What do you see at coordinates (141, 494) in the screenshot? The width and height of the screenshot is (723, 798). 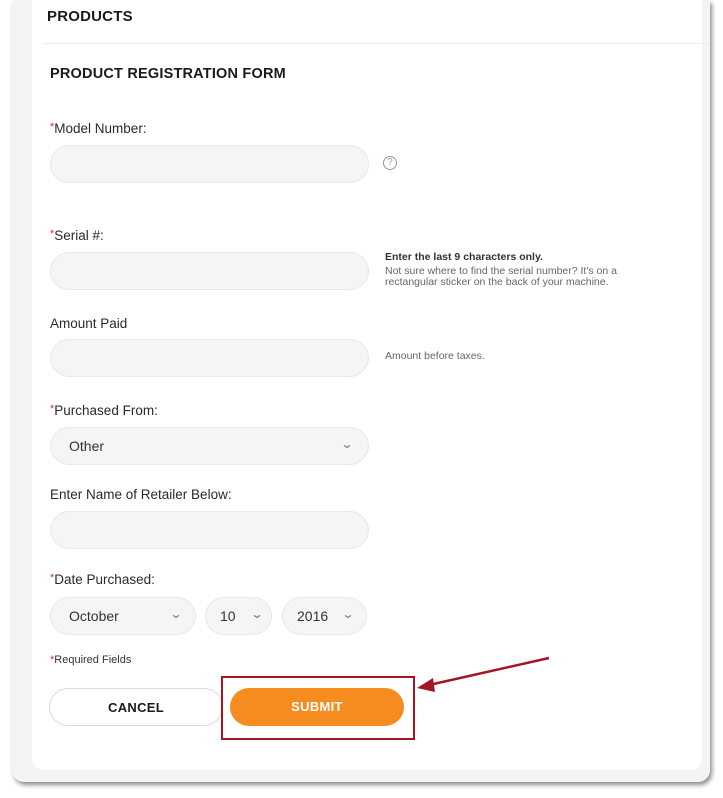 I see `retailer-name-label: Enter Name of Retailer Below:` at bounding box center [141, 494].